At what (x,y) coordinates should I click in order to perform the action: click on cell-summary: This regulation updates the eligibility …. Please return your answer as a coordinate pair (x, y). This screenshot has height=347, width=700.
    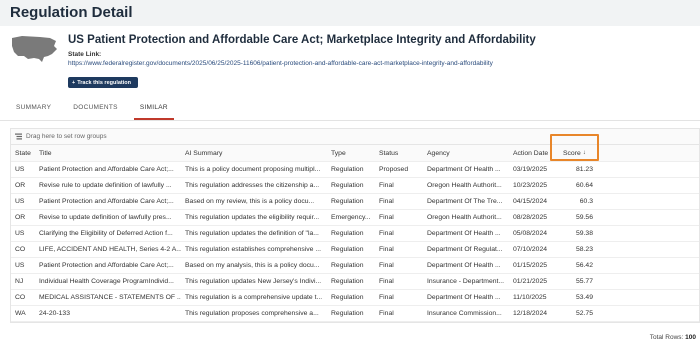
    Looking at the image, I should click on (252, 217).